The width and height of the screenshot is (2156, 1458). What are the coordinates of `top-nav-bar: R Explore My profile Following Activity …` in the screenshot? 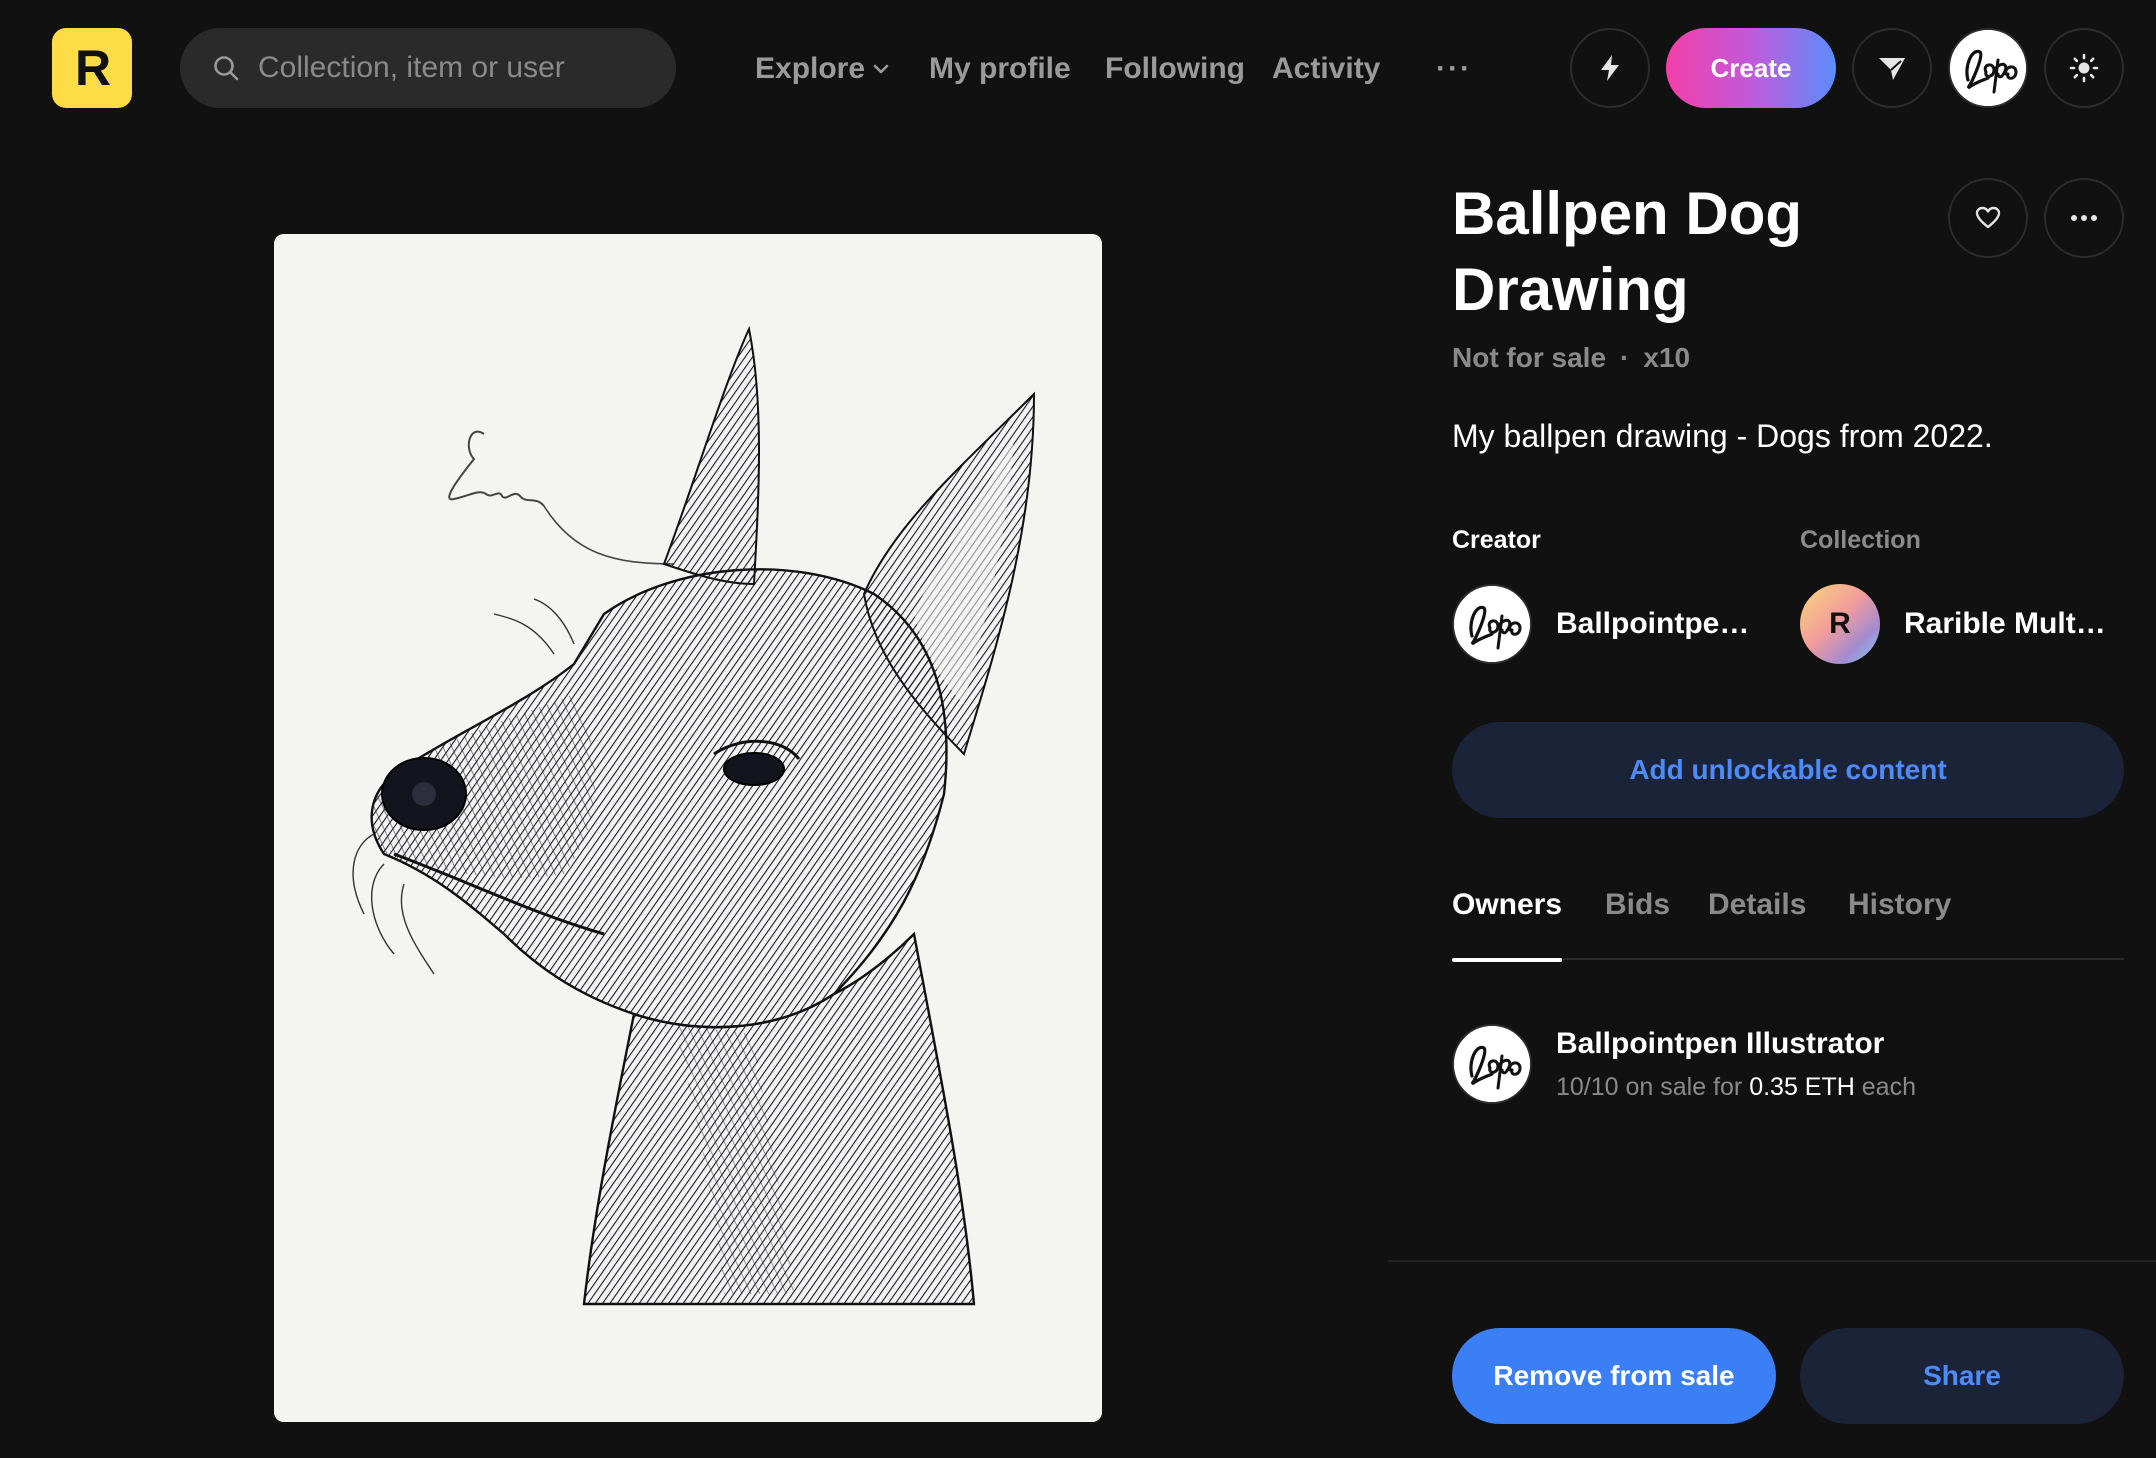 It's located at (1078, 69).